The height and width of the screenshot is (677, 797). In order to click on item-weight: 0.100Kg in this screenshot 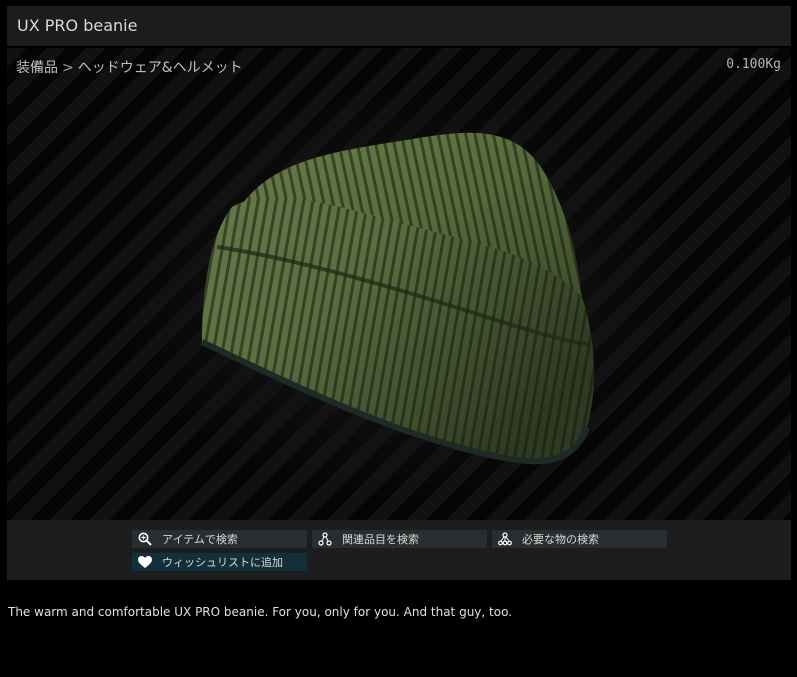, I will do `click(753, 64)`.